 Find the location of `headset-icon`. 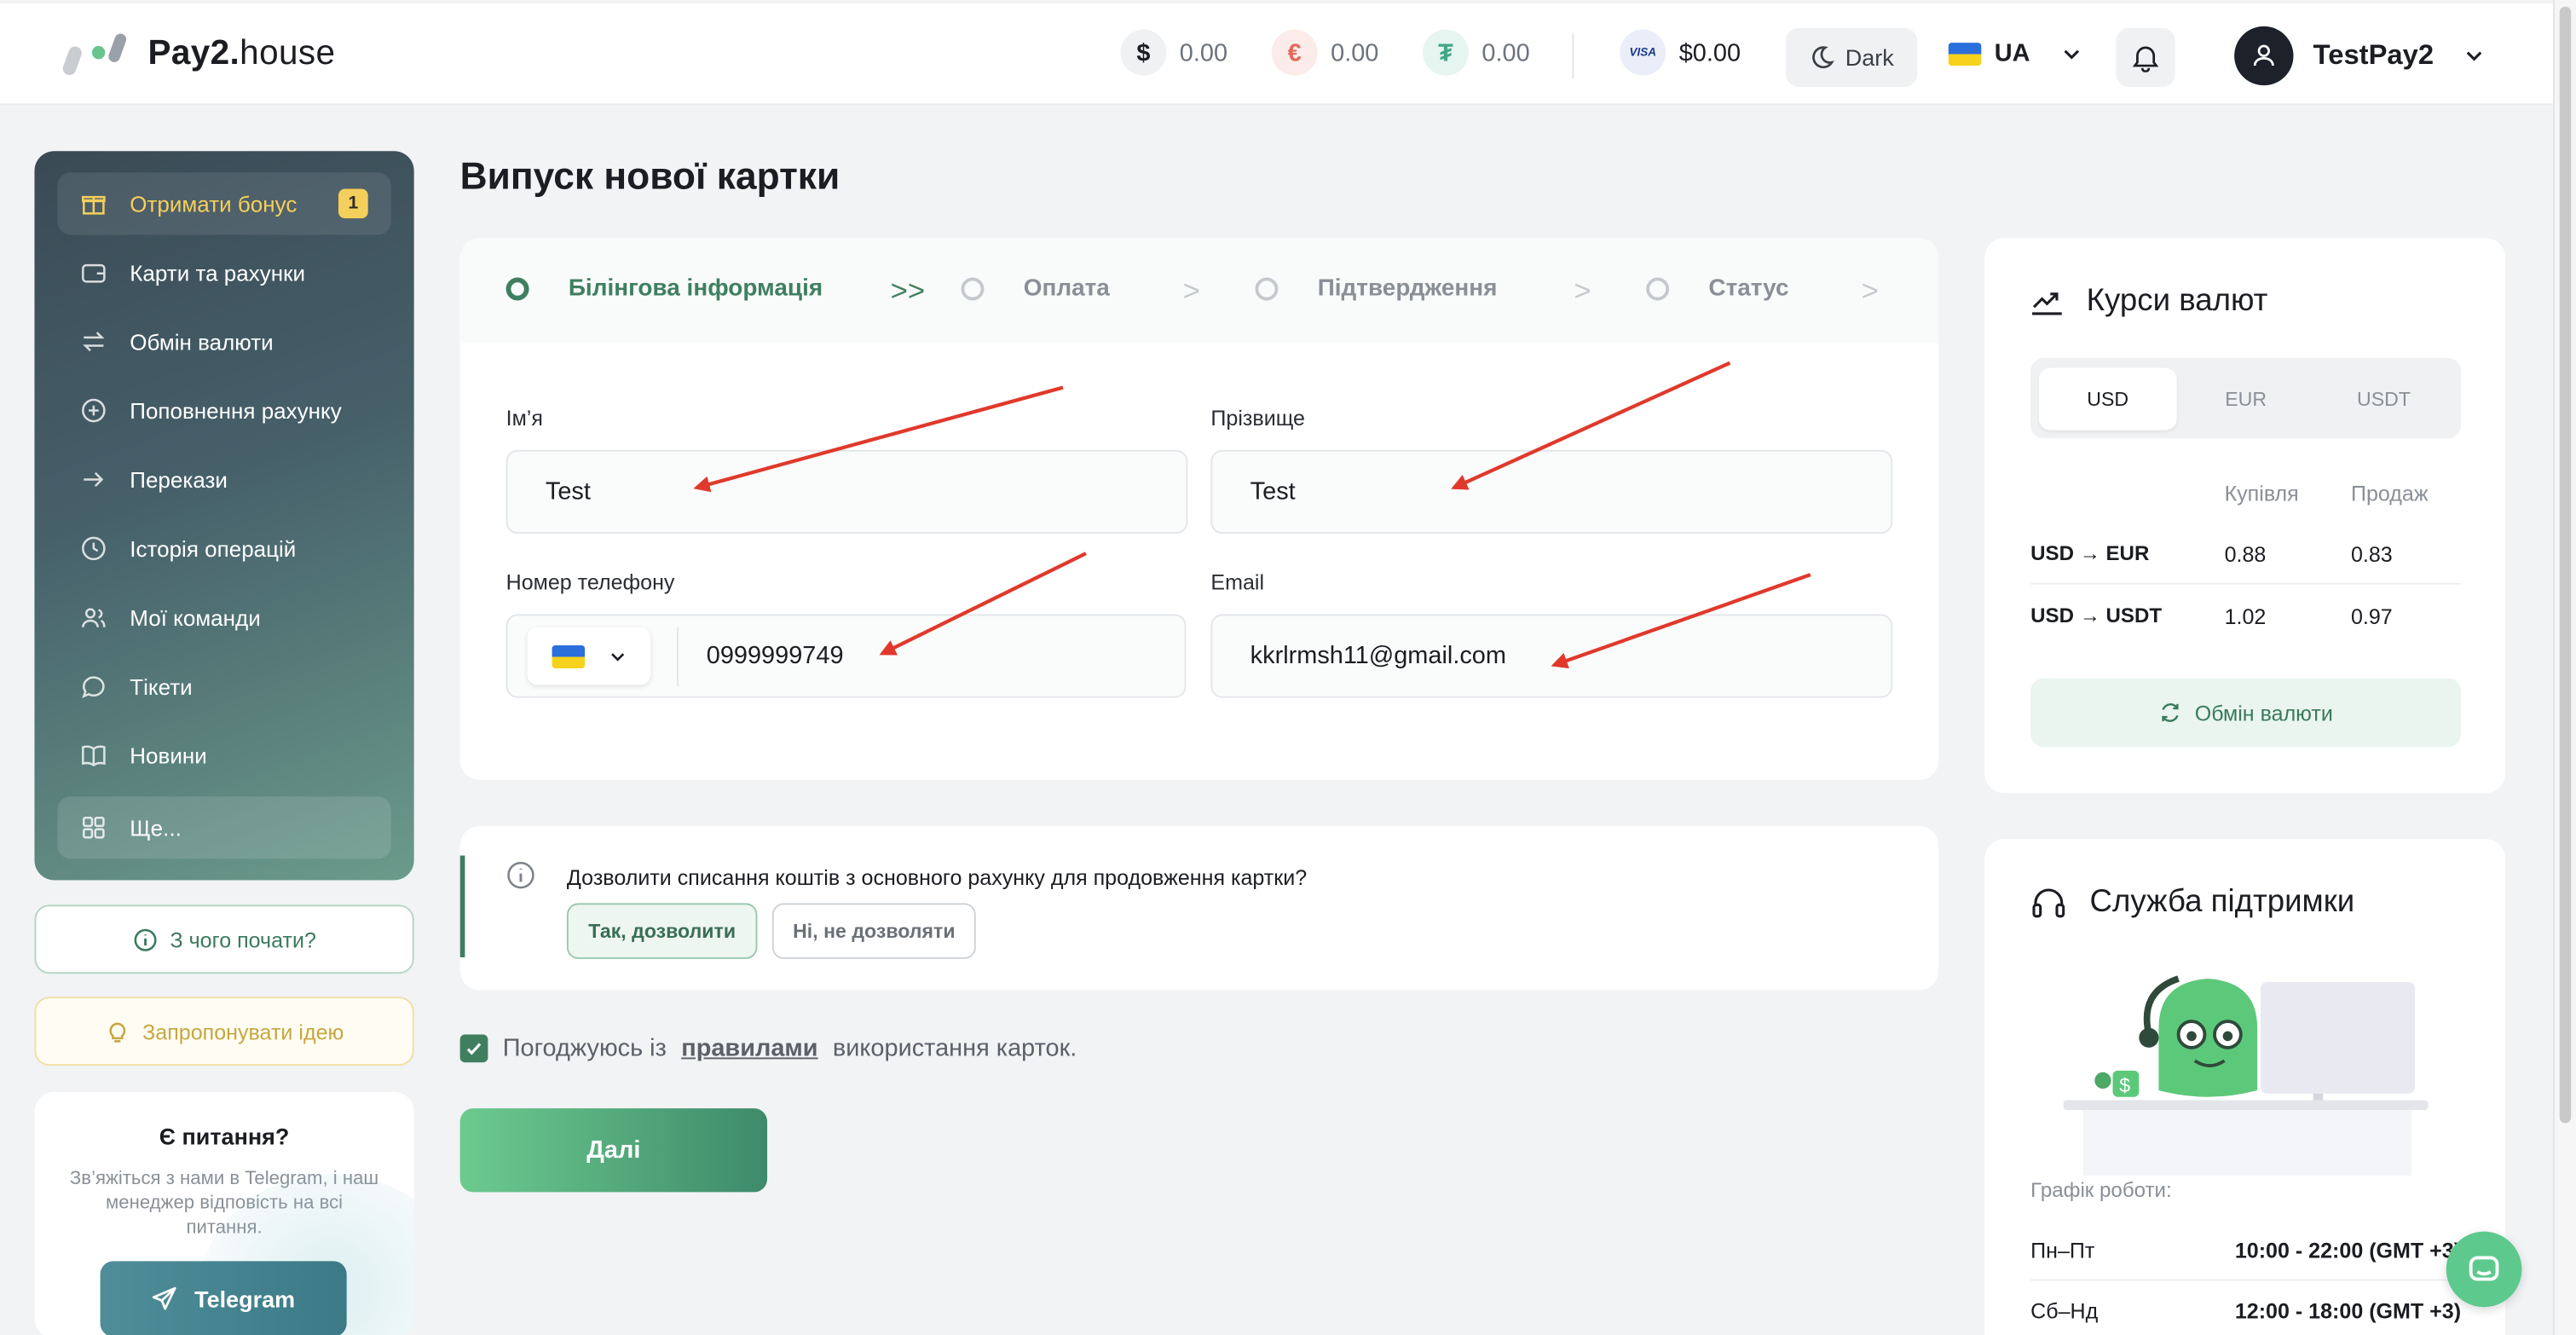

headset-icon is located at coordinates (2048, 903).